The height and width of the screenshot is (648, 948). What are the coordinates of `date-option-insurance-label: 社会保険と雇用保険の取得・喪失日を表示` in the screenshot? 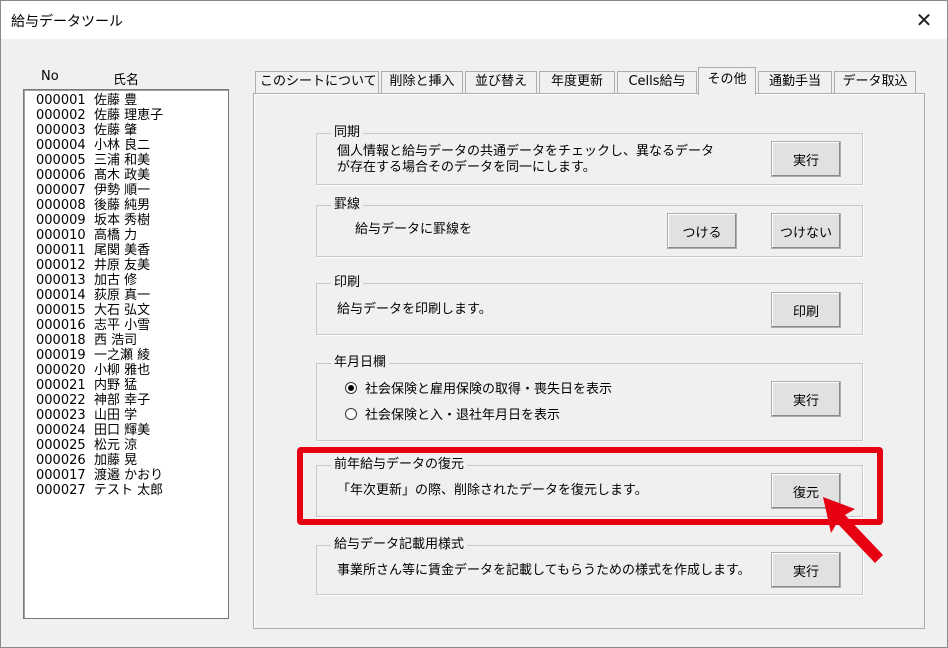 It's located at (489, 389).